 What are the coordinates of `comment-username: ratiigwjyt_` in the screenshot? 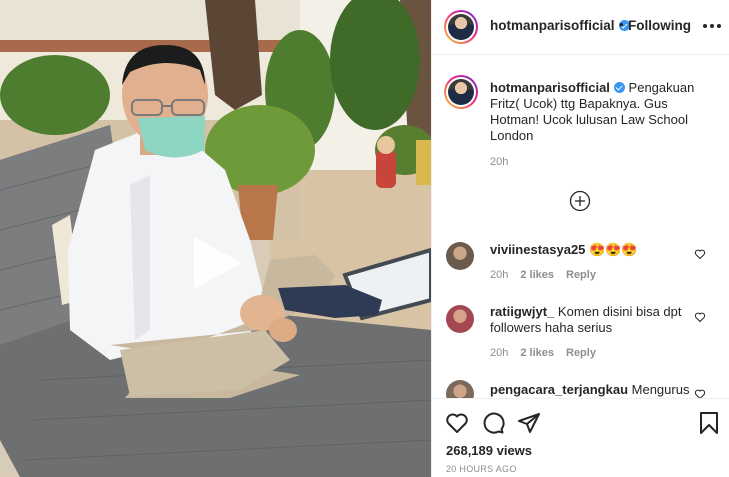 It's located at (522, 311).